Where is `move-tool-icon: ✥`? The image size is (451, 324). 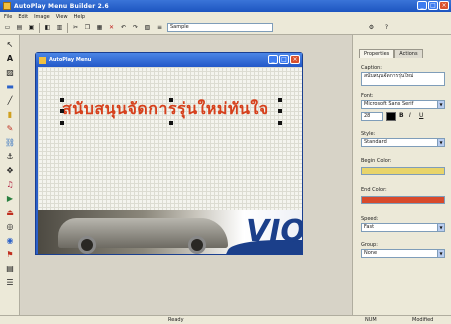
move-tool-icon: ✥ is located at coordinates (10, 170).